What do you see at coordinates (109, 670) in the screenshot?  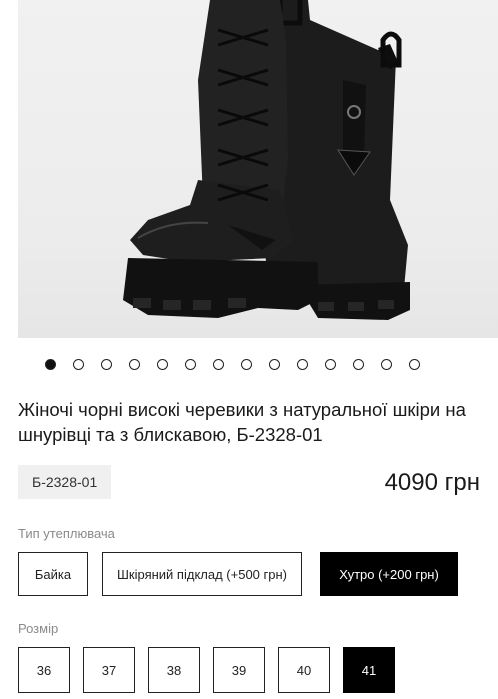 I see `size-option-37: 37` at bounding box center [109, 670].